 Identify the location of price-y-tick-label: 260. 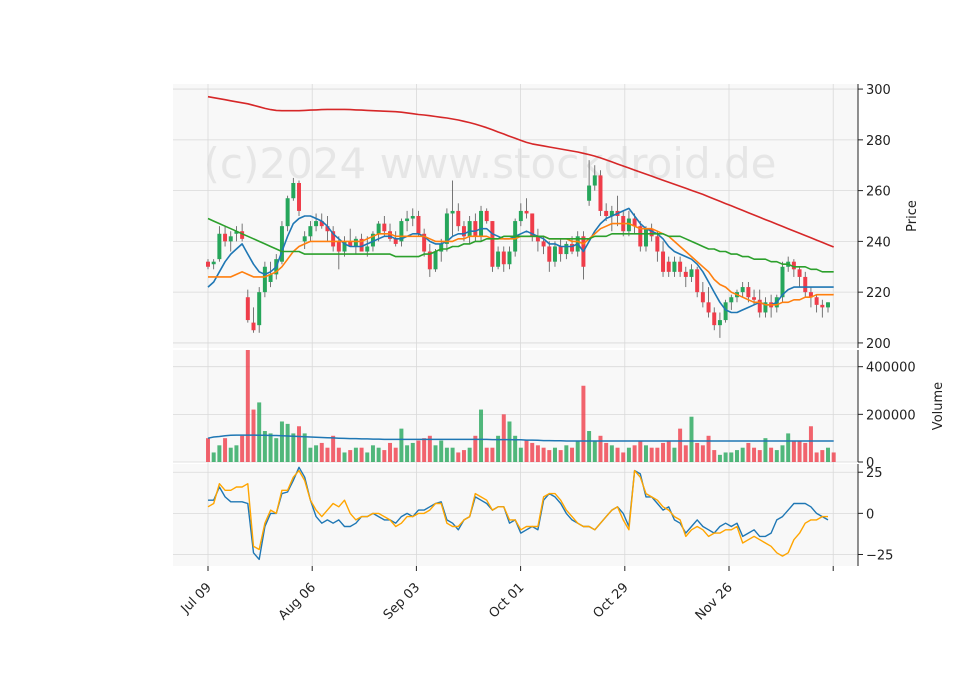
(878, 192).